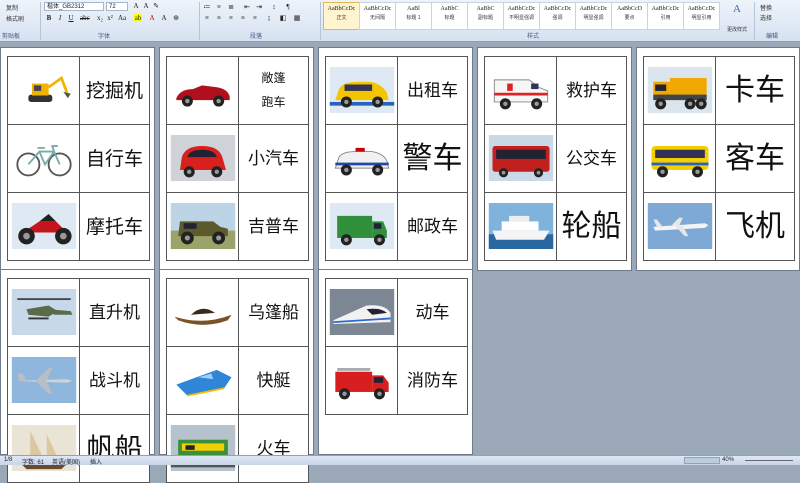  What do you see at coordinates (117, 6) in the screenshot?
I see `font-size-box: 72` at bounding box center [117, 6].